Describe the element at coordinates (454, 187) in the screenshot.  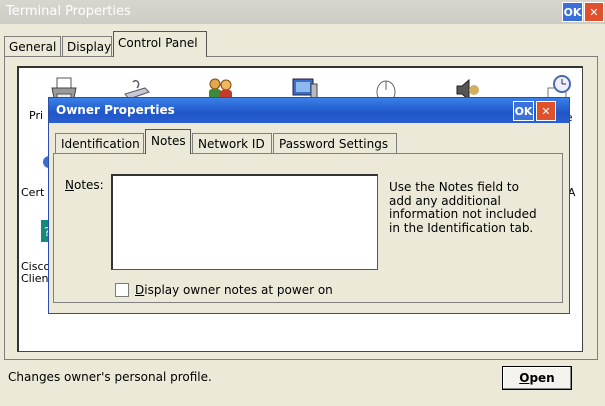
I see `help-line: Use the Notes field to` at that location.